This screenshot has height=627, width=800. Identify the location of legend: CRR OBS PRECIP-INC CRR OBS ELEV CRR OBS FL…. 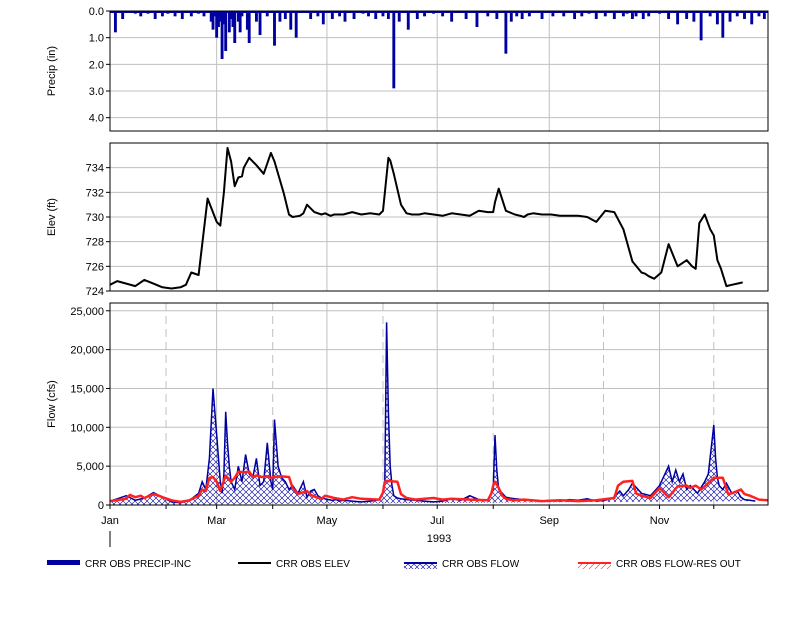
(394, 564).